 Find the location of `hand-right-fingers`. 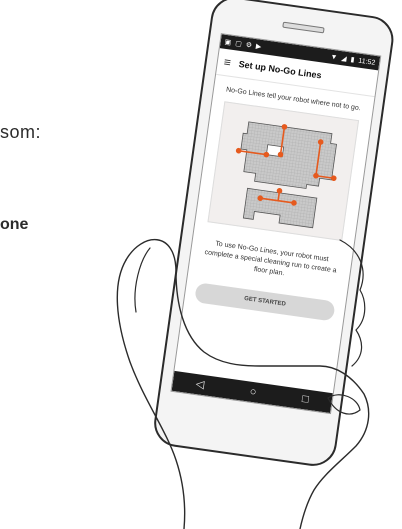

hand-right-fingers is located at coordinates (352, 303).